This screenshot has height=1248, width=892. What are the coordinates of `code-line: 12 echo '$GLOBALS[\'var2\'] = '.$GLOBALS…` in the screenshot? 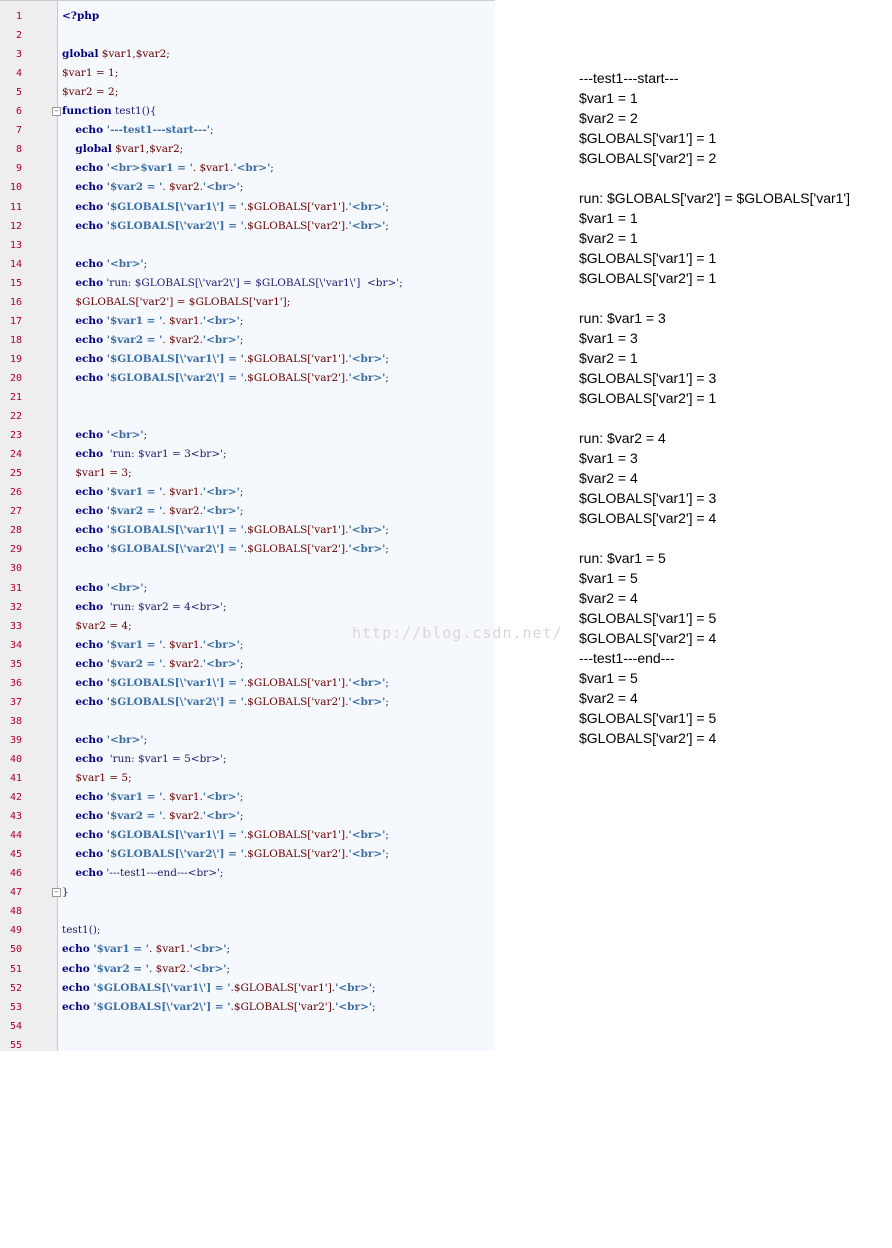 It's located at (247, 226).